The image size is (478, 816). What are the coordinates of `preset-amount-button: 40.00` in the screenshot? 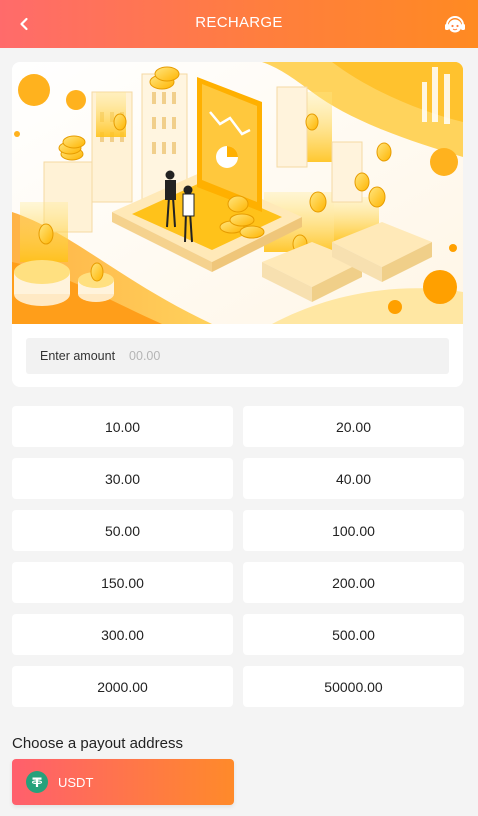 It's located at (353, 478).